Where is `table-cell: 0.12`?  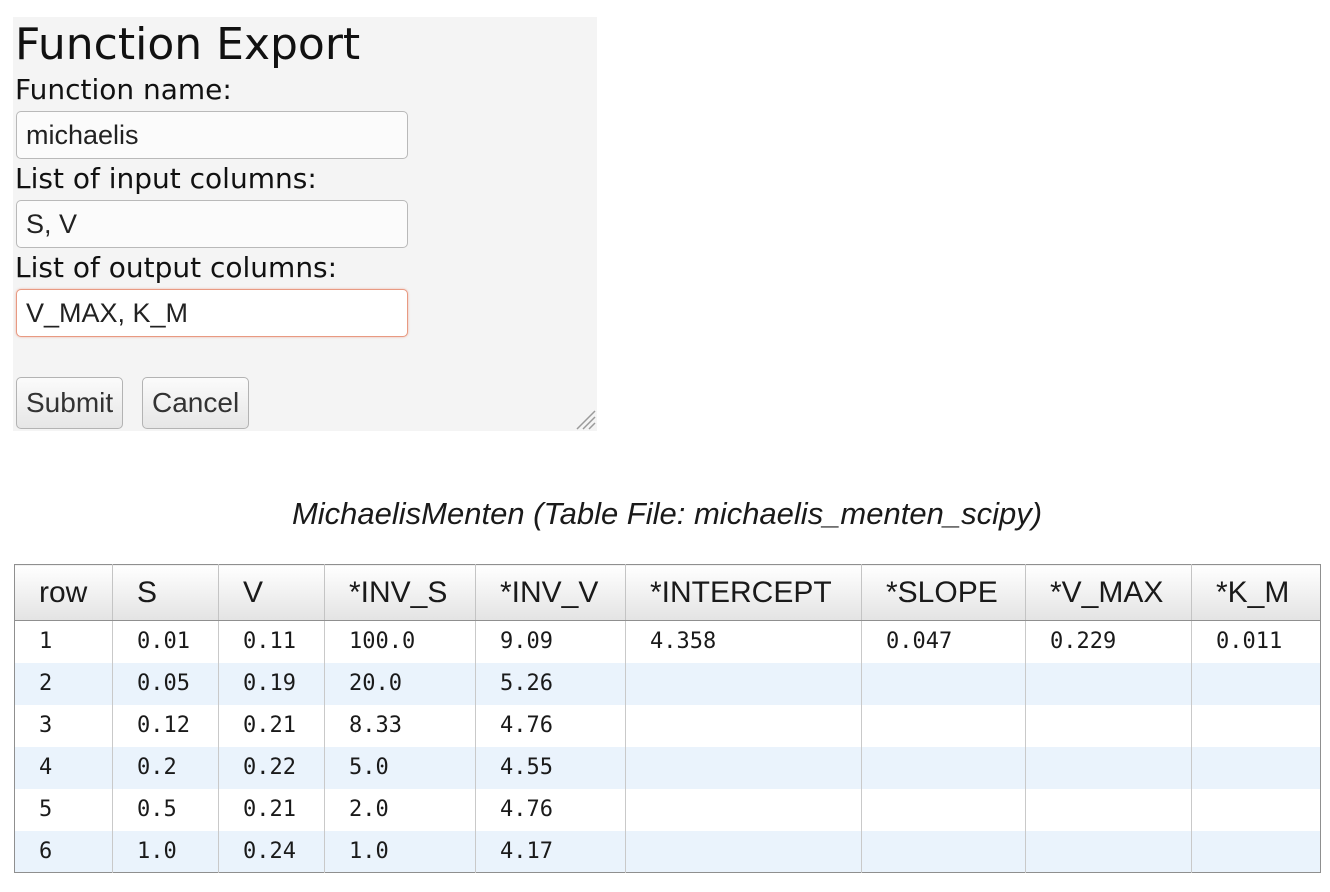 table-cell: 0.12 is located at coordinates (165, 725).